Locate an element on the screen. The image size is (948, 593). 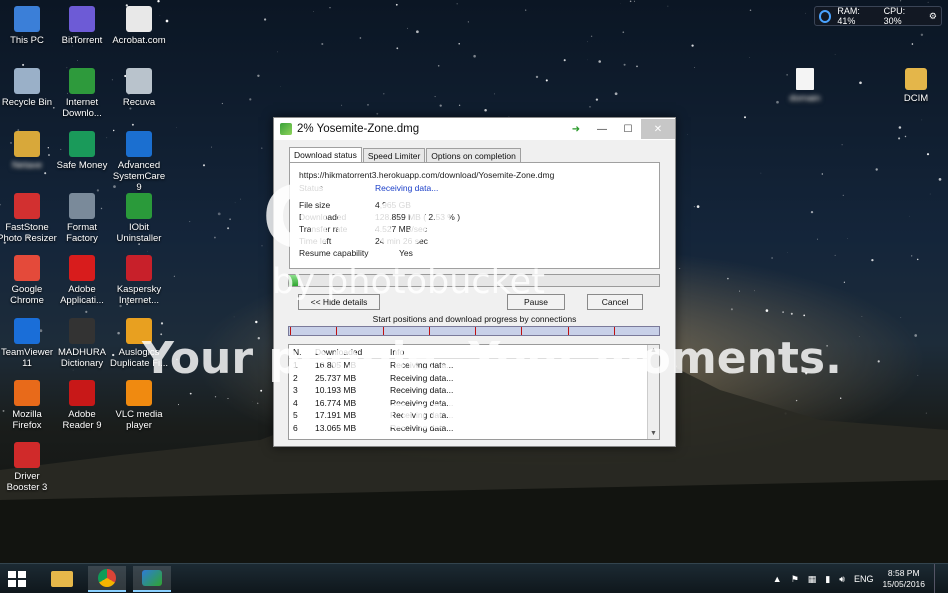
show-hidden-icons-icon: ▲ is located at coordinates (777, 579).